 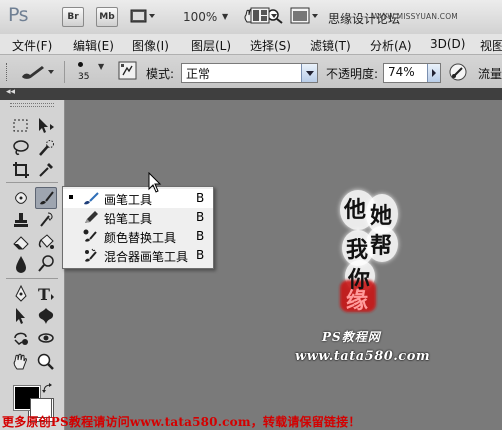 I want to click on calligraphy-char: 他, so click(x=355, y=210).